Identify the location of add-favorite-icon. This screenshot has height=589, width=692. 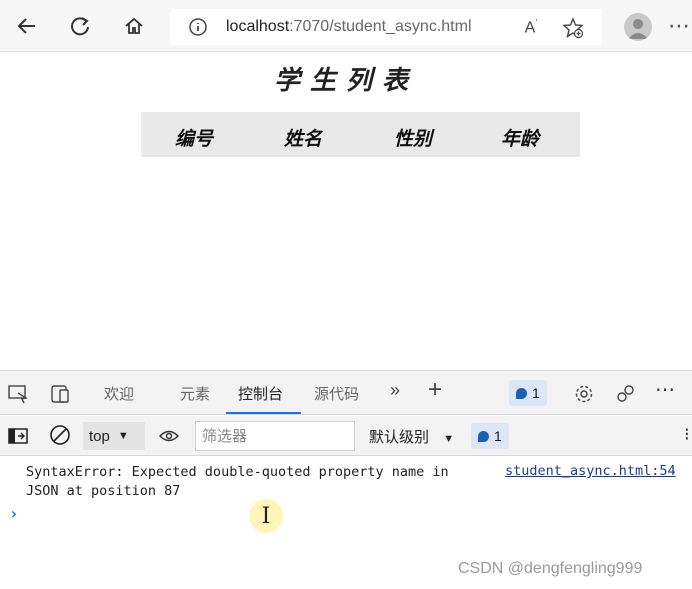
(573, 28).